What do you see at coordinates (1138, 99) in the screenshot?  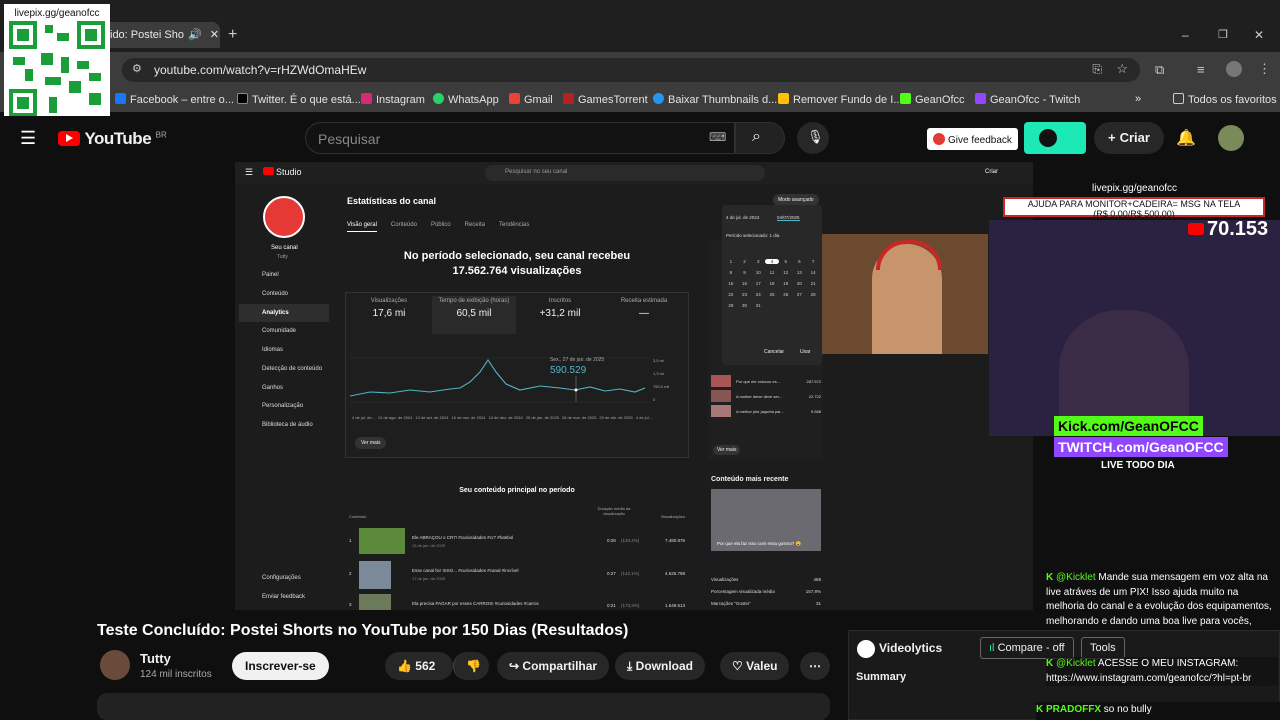 I see `more-bookmarks-icon: »` at bounding box center [1138, 99].